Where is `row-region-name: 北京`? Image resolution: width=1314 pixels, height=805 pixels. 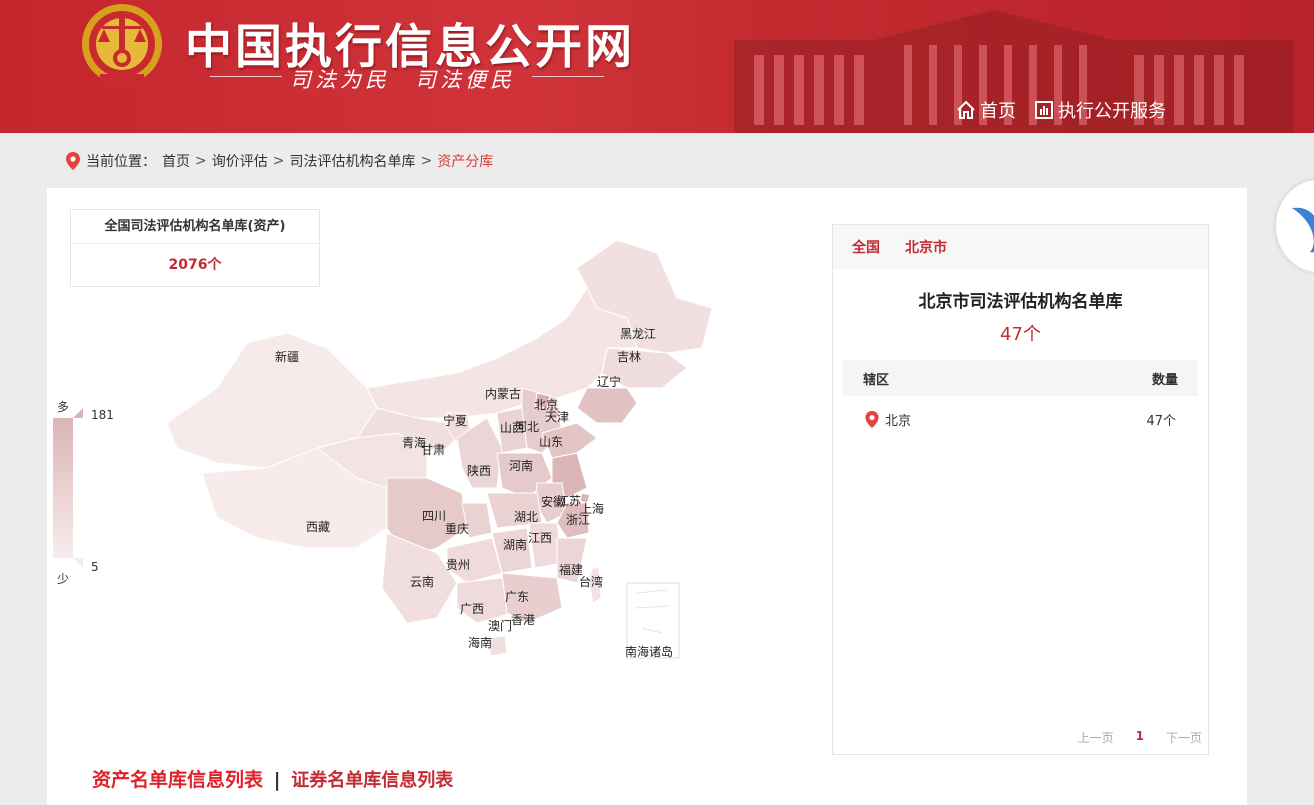 row-region-name: 北京 is located at coordinates (898, 421).